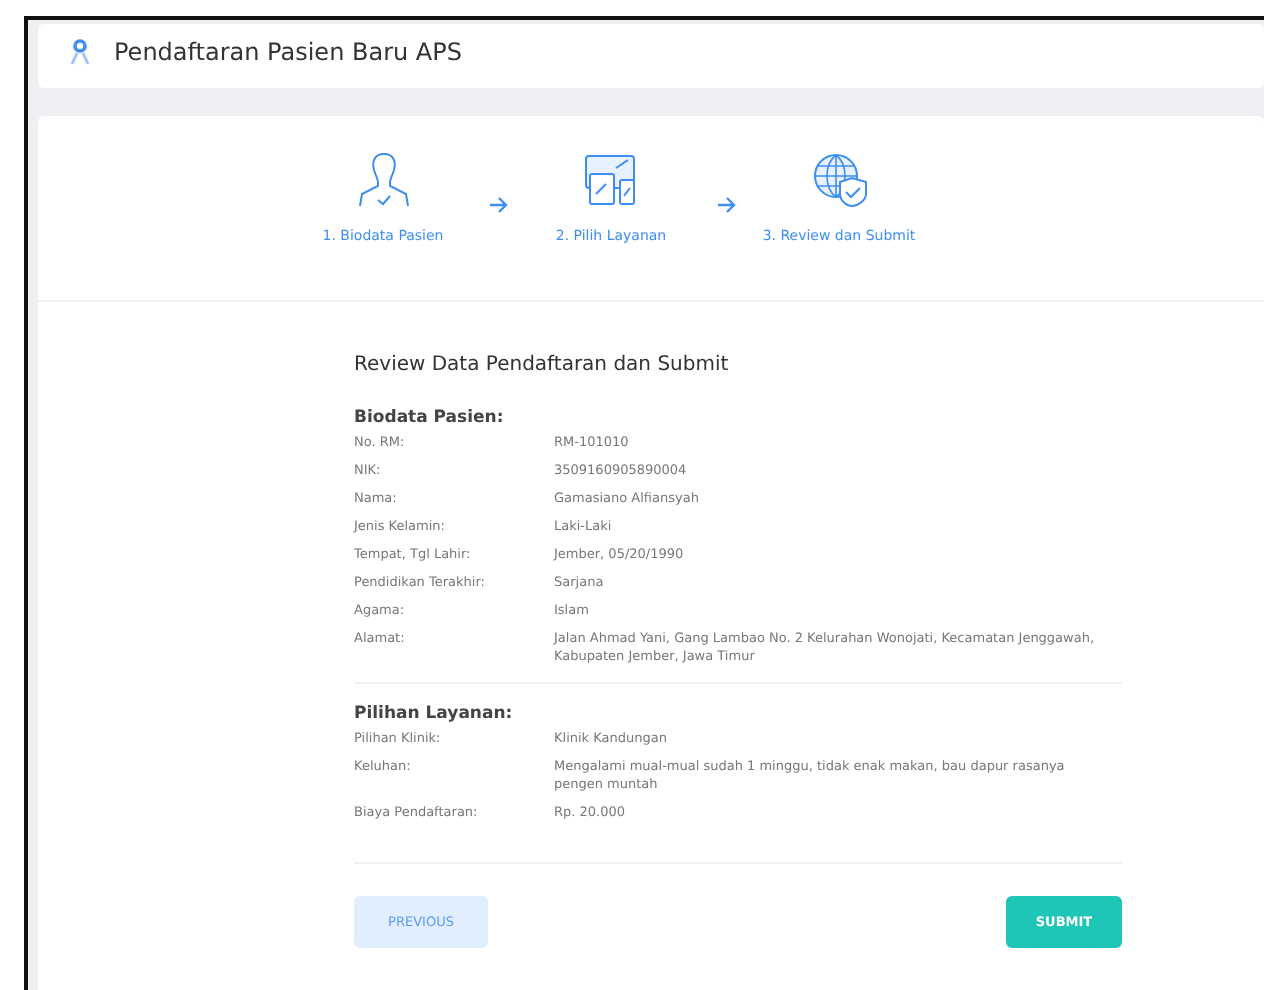 The width and height of the screenshot is (1264, 990). What do you see at coordinates (542, 365) in the screenshot?
I see `section-title: Review Data Pendaftaran dan Submit` at bounding box center [542, 365].